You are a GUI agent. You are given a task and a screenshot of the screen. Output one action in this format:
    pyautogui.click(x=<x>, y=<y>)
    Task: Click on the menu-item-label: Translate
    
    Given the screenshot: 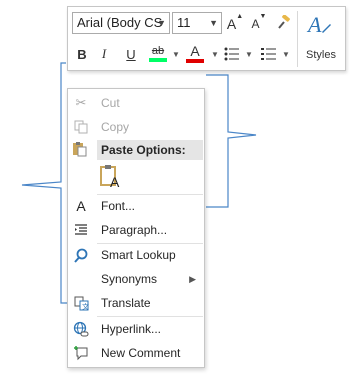 What is the action you would take?
    pyautogui.click(x=126, y=303)
    